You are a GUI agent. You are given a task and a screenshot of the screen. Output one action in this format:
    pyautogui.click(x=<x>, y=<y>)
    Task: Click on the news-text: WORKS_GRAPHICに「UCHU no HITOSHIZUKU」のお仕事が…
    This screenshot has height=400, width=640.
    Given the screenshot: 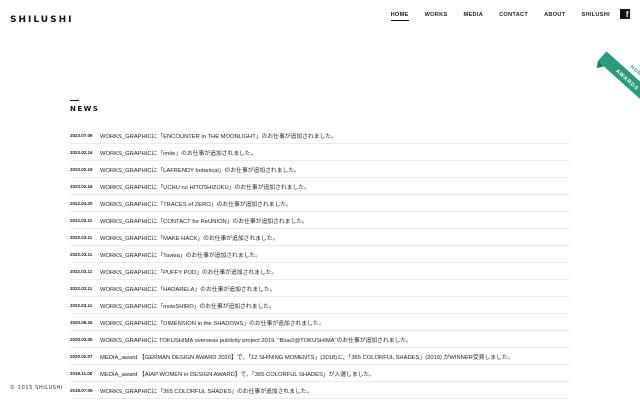 What is the action you would take?
    pyautogui.click(x=205, y=187)
    